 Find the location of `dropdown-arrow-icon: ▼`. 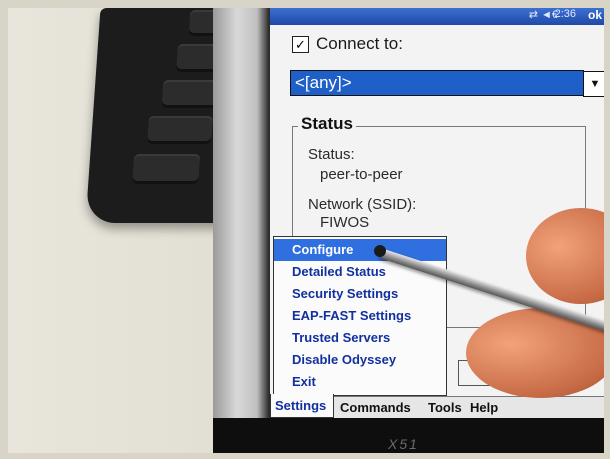

dropdown-arrow-icon: ▼ is located at coordinates (593, 84).